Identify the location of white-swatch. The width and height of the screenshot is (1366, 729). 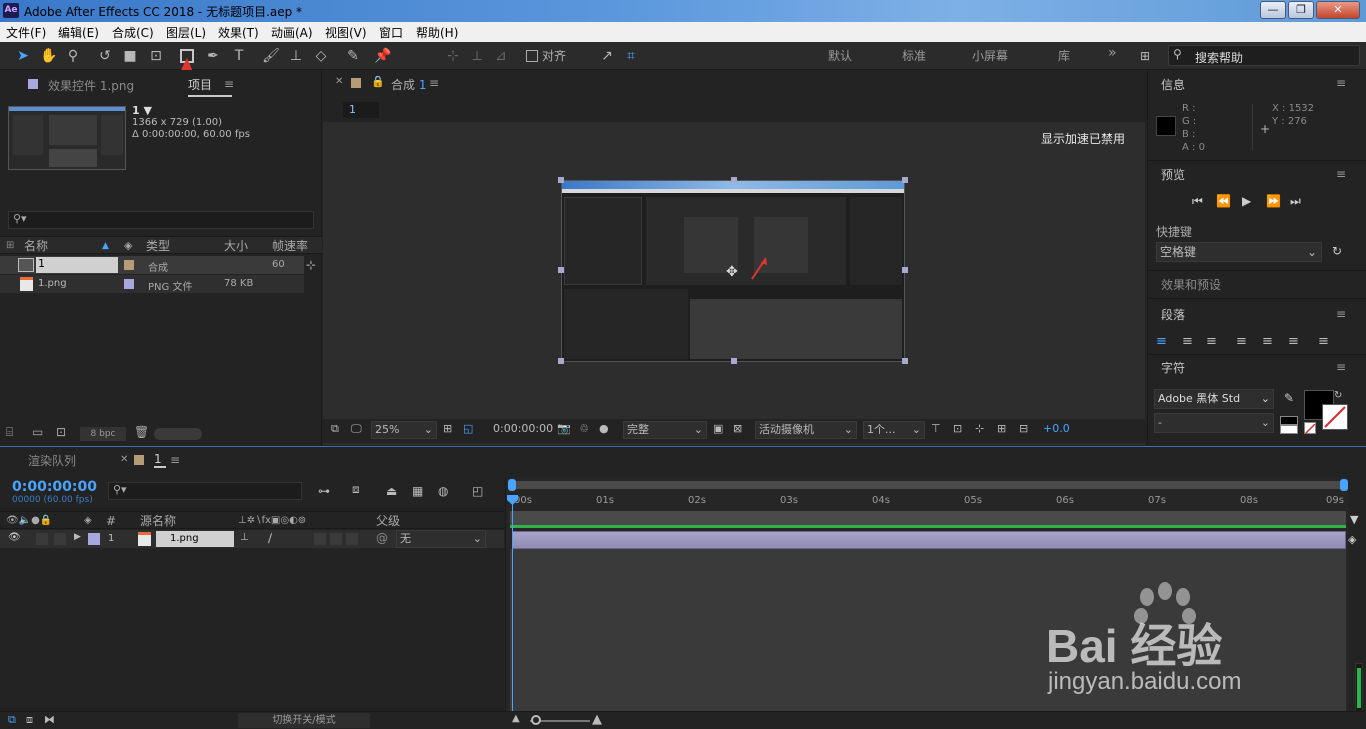
(1289, 429).